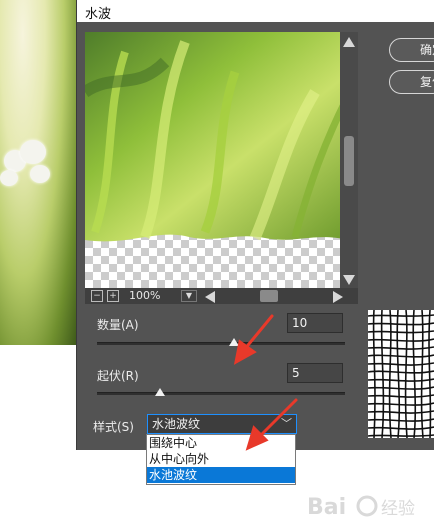 Image resolution: width=434 pixels, height=530 pixels. What do you see at coordinates (286, 423) in the screenshot?
I see `chevron-down-icon: ﹀` at bounding box center [286, 423].